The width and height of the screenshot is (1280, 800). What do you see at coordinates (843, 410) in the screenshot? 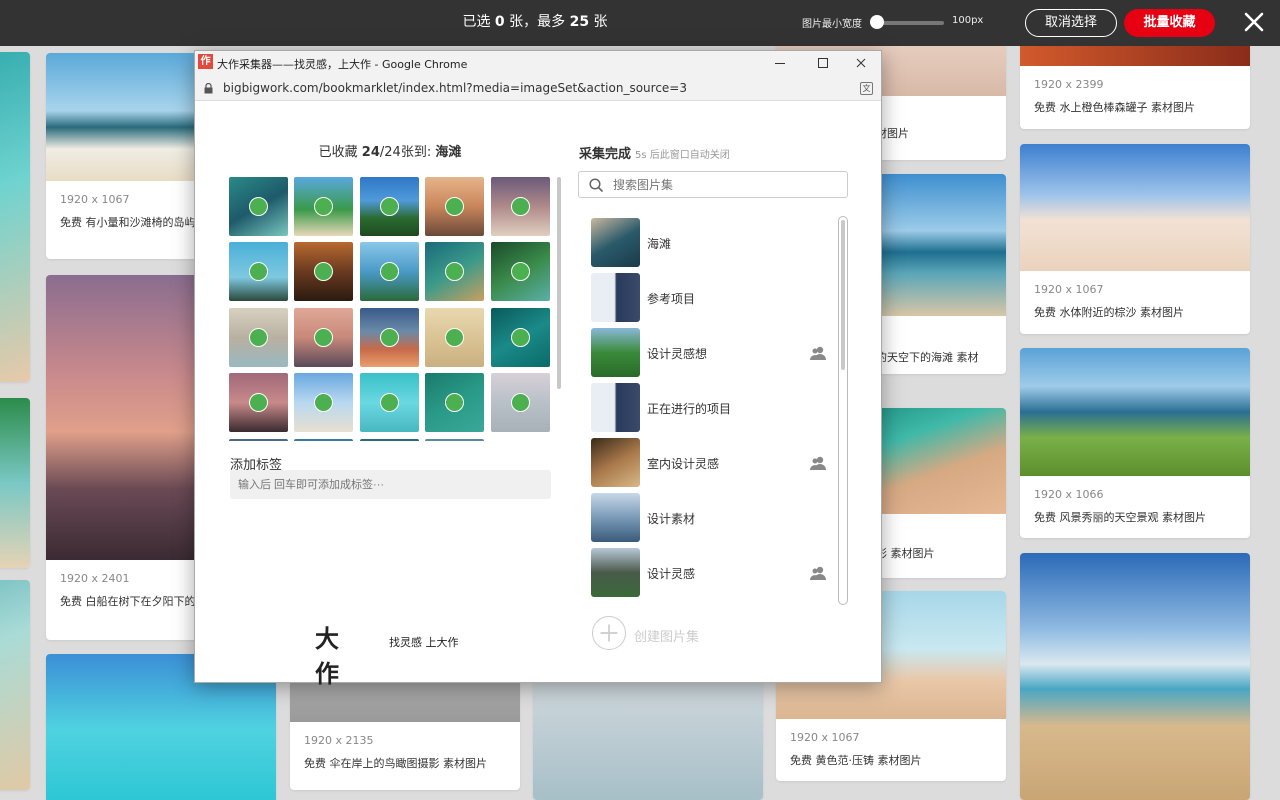
I see `board-list-scrollbar` at bounding box center [843, 410].